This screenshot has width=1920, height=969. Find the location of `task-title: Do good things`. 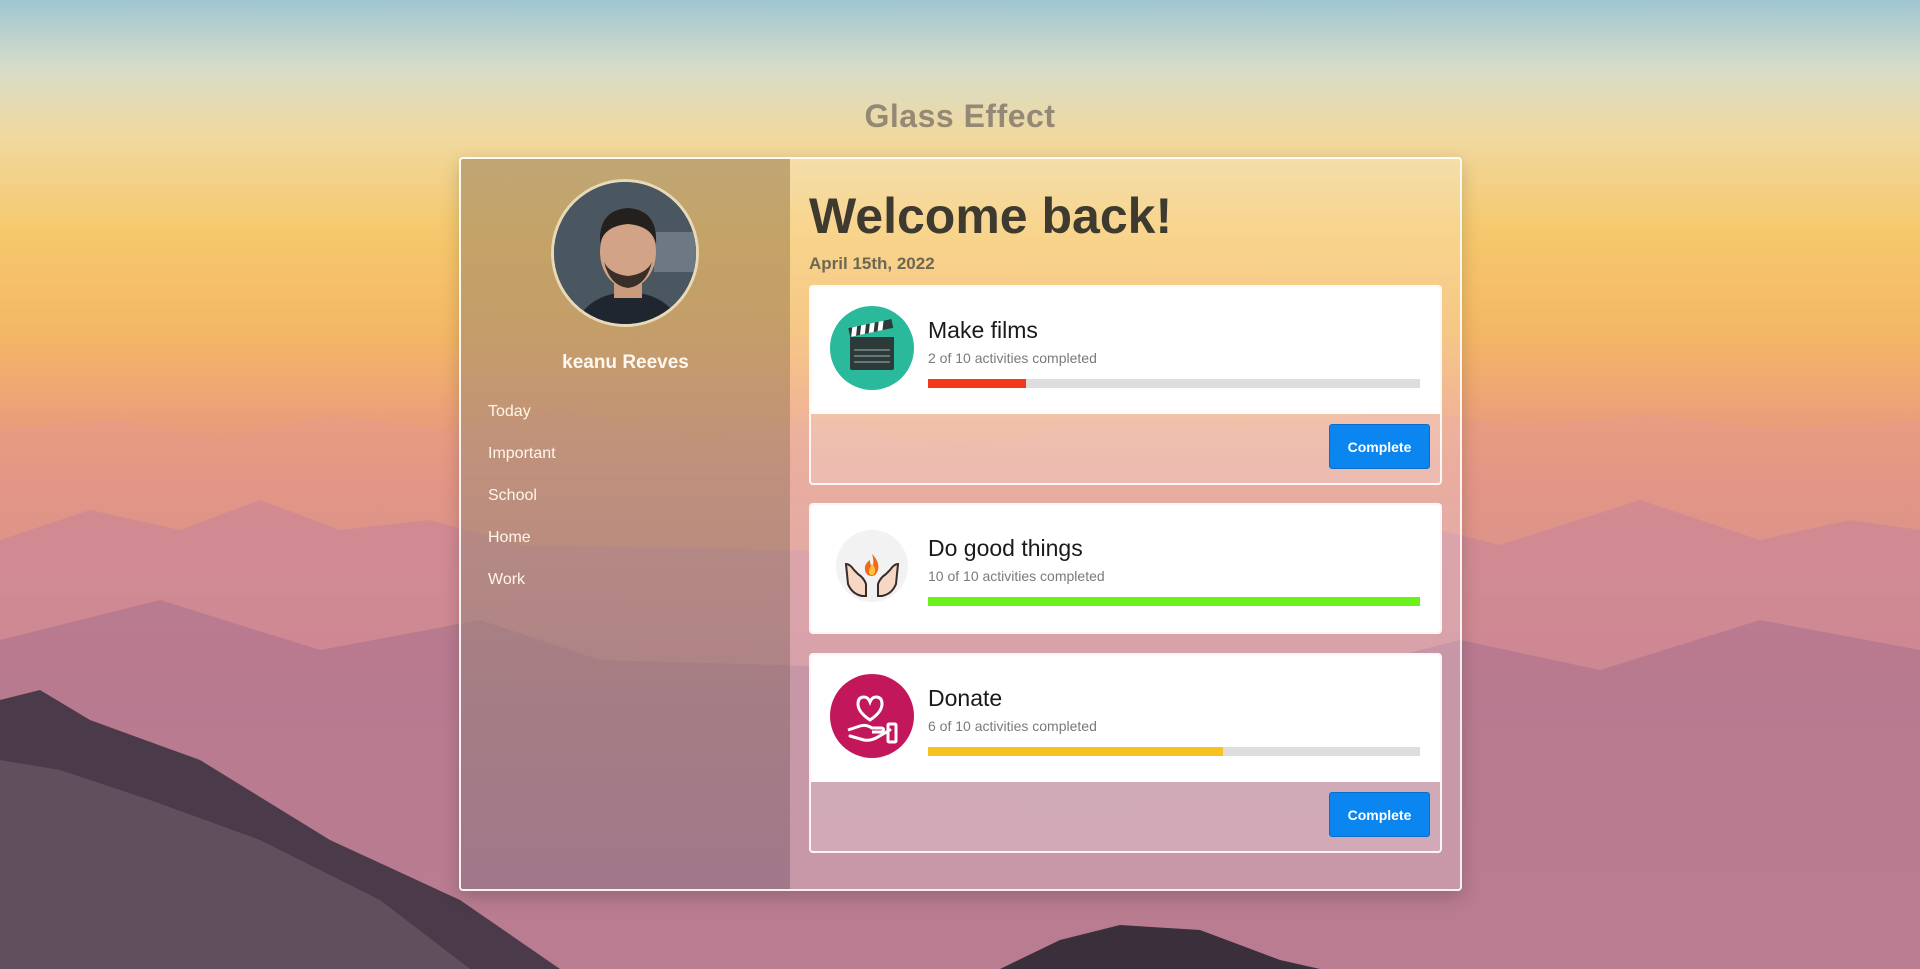

task-title: Do good things is located at coordinates (1005, 548).